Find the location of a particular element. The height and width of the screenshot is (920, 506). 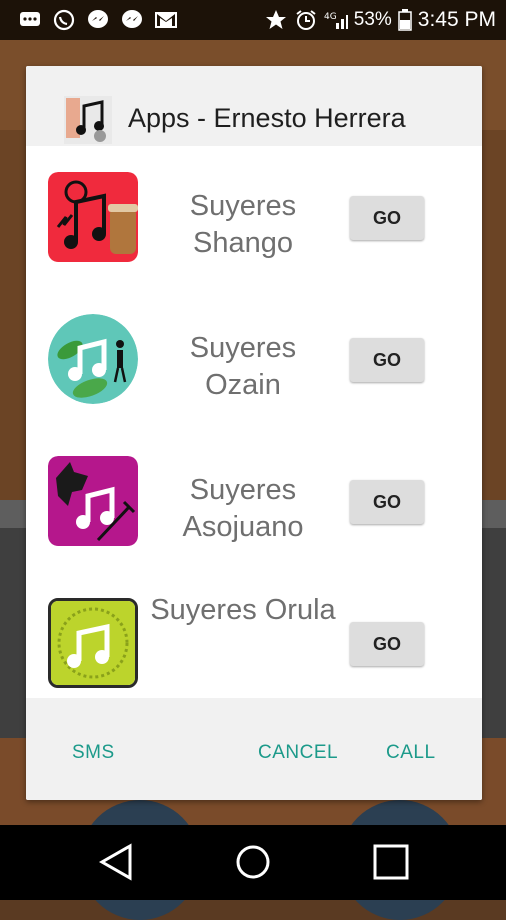

list-item: Suyeres Ozain GO is located at coordinates (254, 359).